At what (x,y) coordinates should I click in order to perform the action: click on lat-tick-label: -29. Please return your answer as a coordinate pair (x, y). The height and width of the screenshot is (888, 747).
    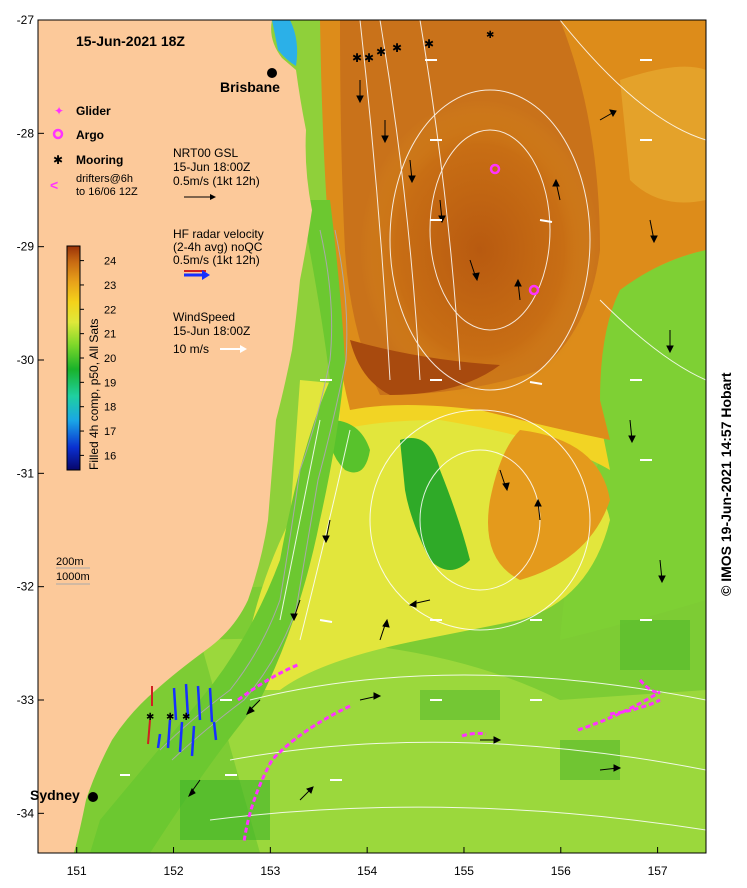
    Looking at the image, I should click on (26, 247).